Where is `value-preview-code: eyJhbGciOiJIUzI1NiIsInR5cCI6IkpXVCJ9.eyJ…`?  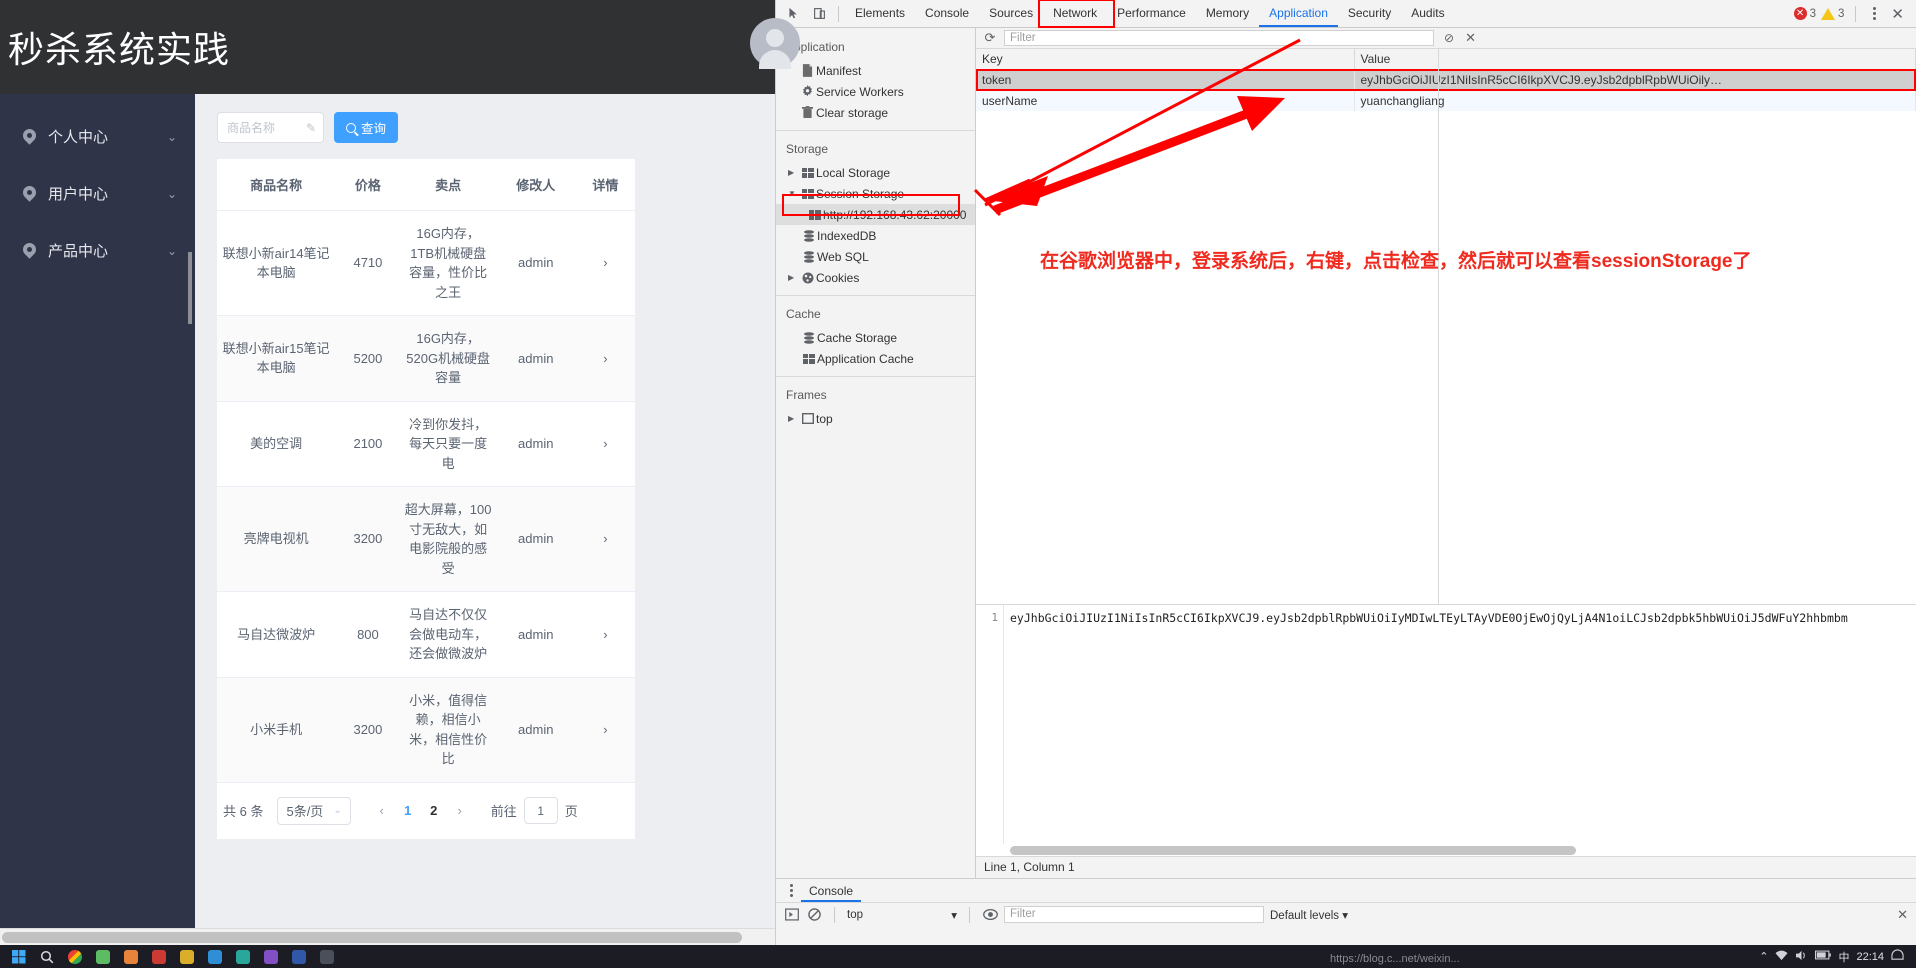 value-preview-code: eyJhbGciOiJIUzI1NiIsInR5cCI6IkpXVCJ9.eyJ… is located at coordinates (1460, 729).